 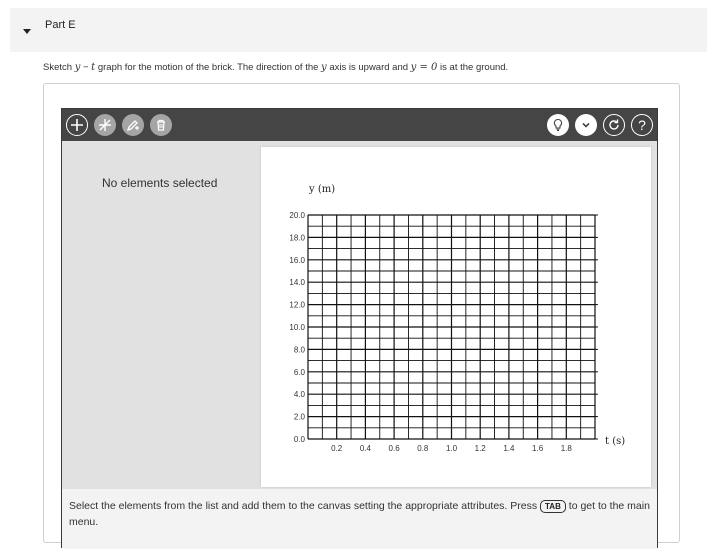 I want to click on x-axis-label: t (s), so click(x=615, y=441).